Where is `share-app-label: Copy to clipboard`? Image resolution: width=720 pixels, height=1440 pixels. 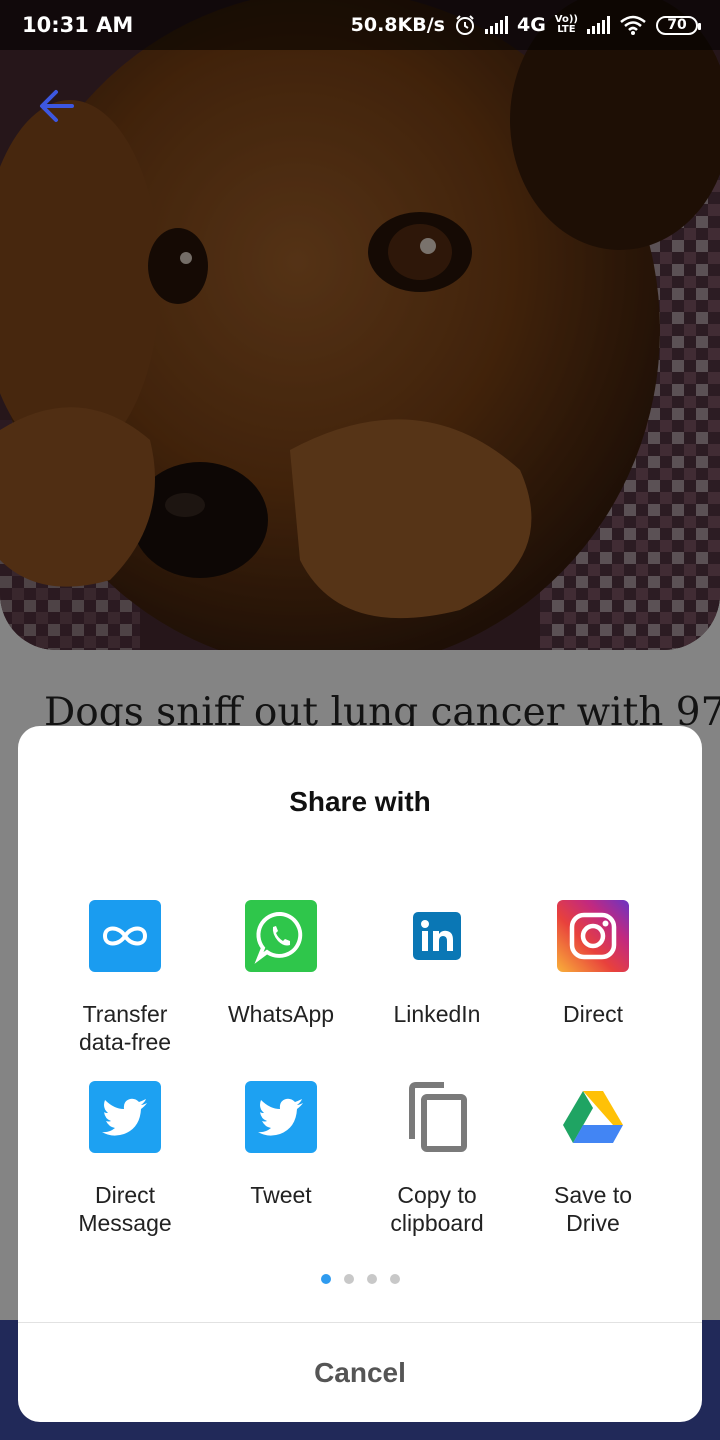 share-app-label: Copy to clipboard is located at coordinates (437, 1209).